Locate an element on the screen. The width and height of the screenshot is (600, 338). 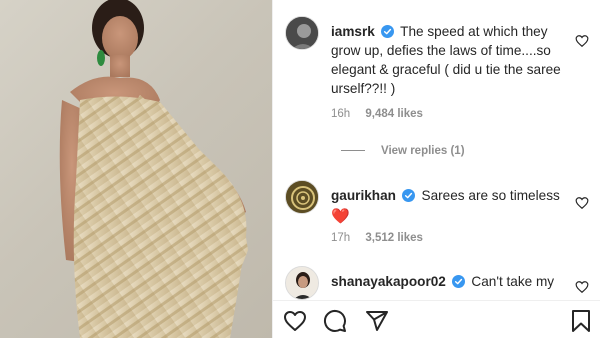
comment-username: shanayakapoor02 is located at coordinates (388, 281).